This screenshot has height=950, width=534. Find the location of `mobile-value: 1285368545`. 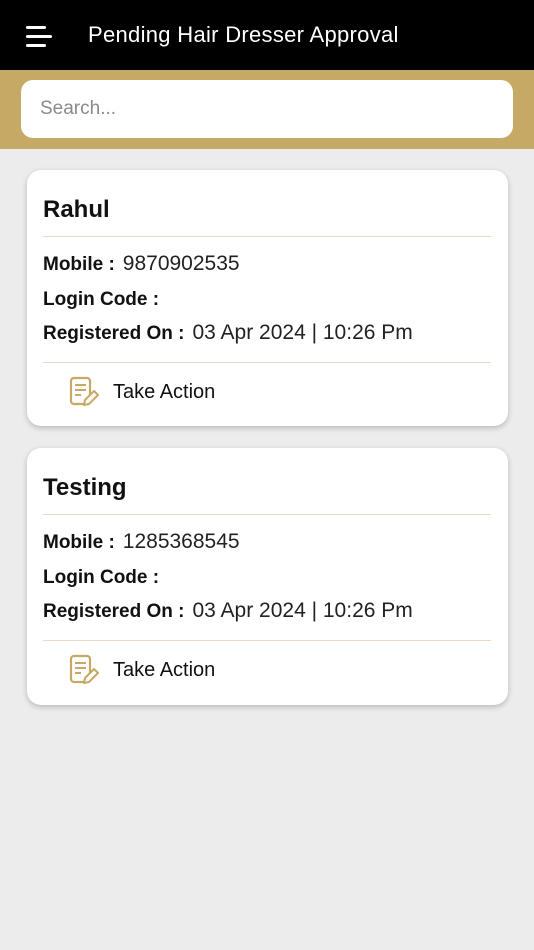

mobile-value: 1285368545 is located at coordinates (181, 541).